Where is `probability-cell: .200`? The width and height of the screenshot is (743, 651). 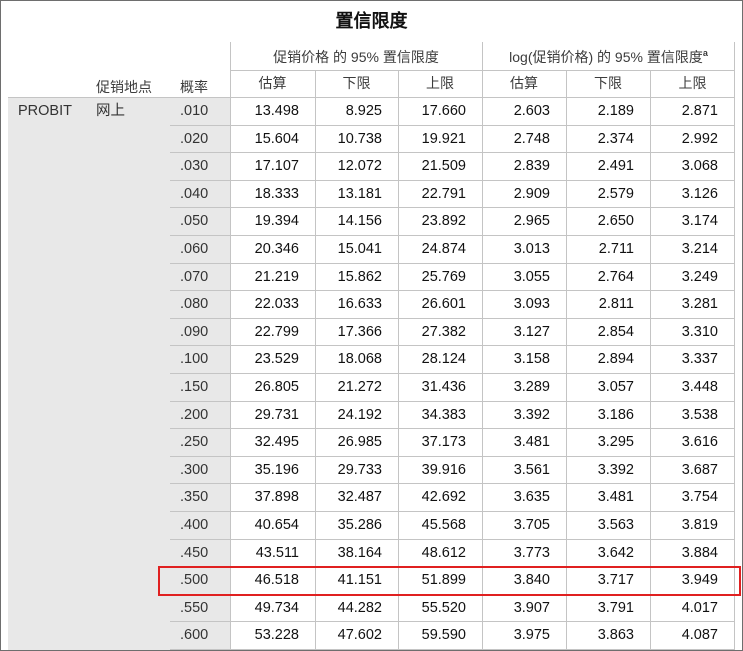
probability-cell: .200 is located at coordinates (194, 414).